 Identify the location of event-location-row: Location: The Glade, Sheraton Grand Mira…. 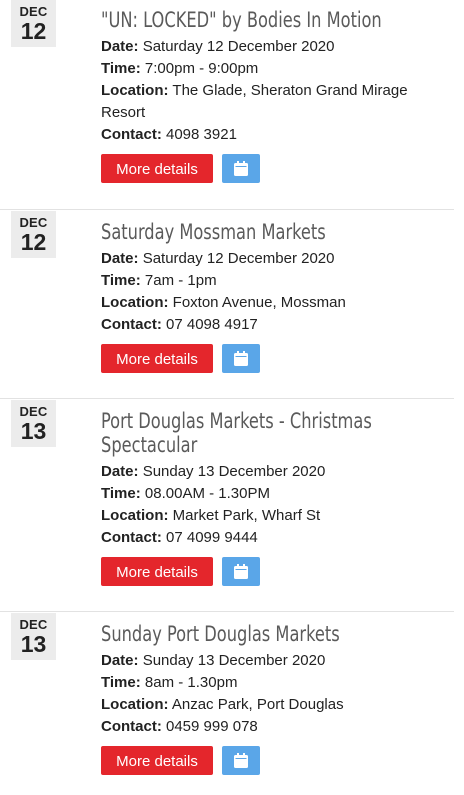
(277, 102).